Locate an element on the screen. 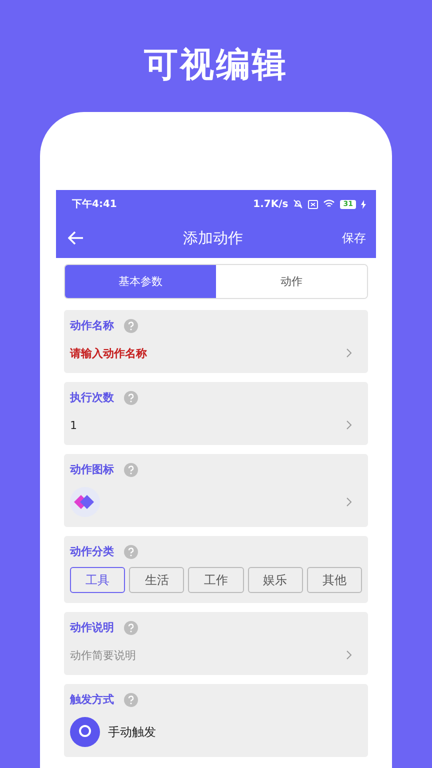  charging-icon is located at coordinates (363, 204).